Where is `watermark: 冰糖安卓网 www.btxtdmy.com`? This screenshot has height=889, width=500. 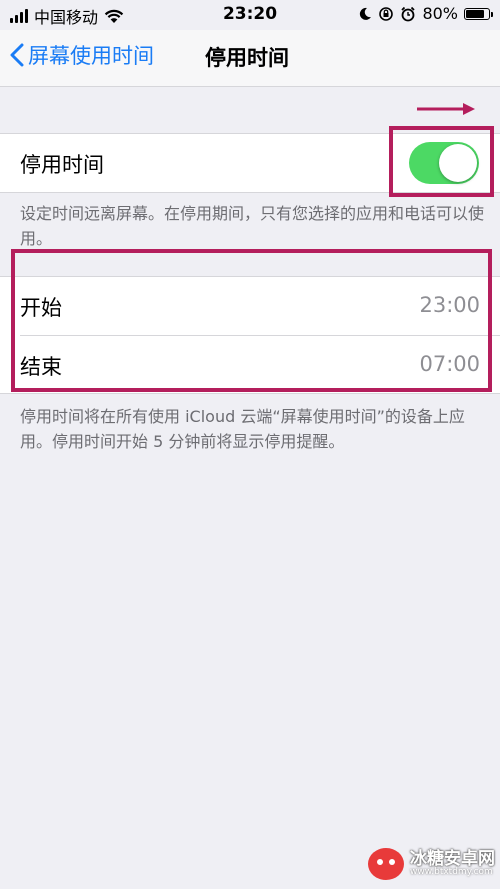
watermark: 冰糖安卓网 www.btxtdmy.com is located at coordinates (431, 864).